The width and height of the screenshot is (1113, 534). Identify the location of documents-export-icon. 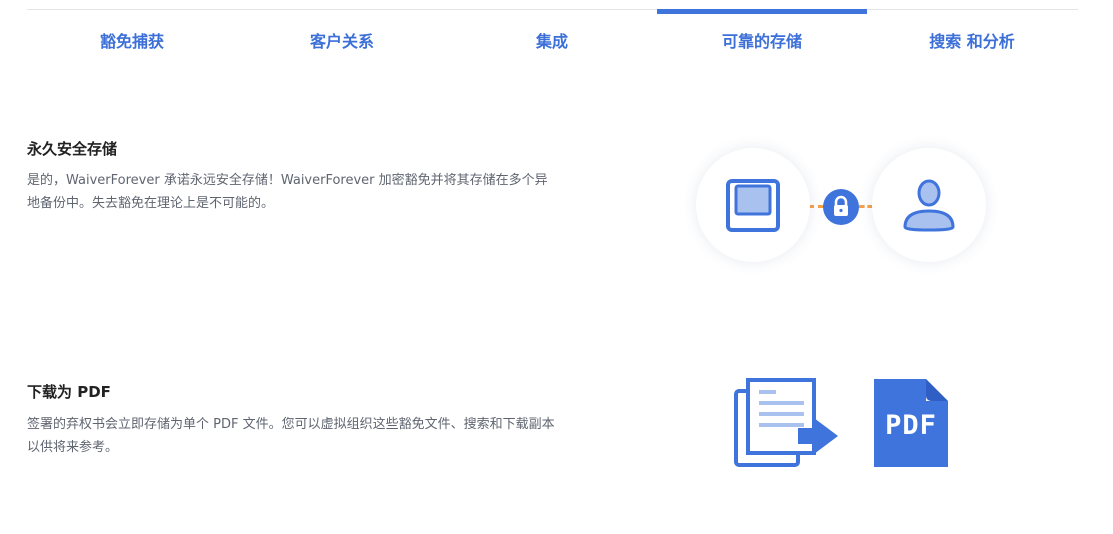
(786, 422).